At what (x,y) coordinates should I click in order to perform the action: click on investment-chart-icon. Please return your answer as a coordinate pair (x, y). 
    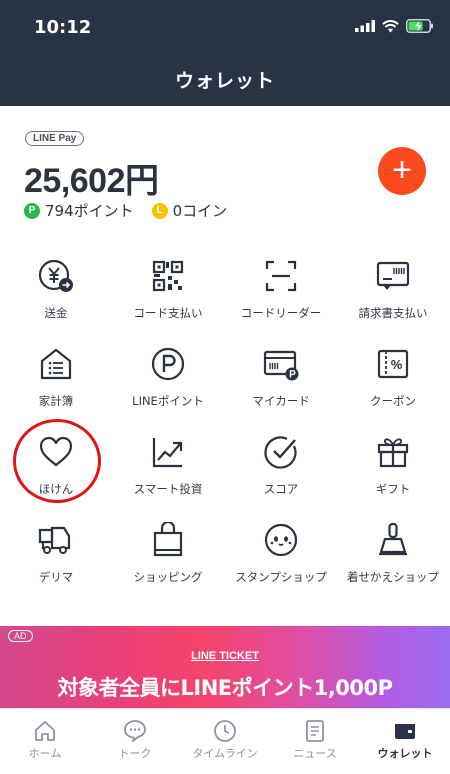
    Looking at the image, I should click on (167, 453).